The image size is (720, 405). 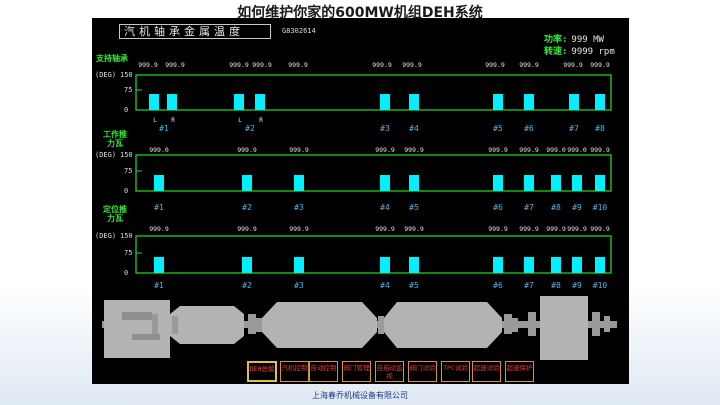 What do you see at coordinates (360, 395) in the screenshot?
I see `slide-footer: 上海春乔机械设备有限公司` at bounding box center [360, 395].